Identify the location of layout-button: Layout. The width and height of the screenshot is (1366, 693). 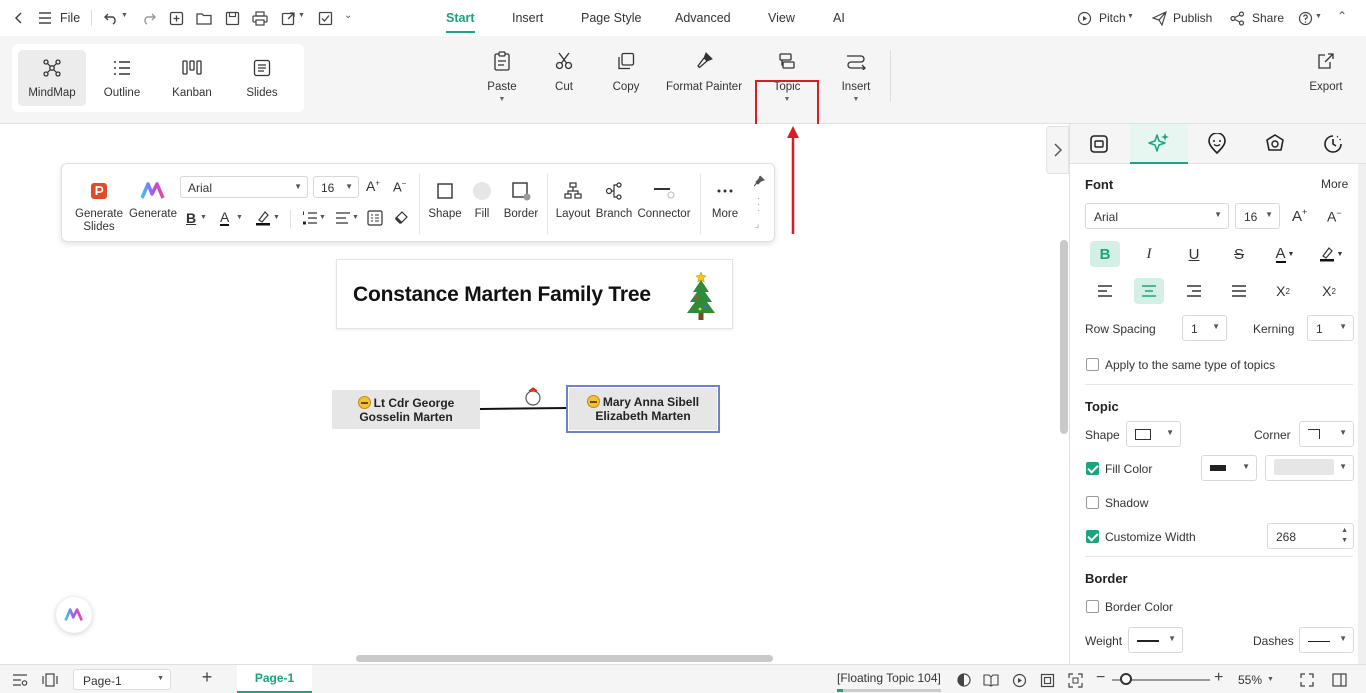
(573, 200).